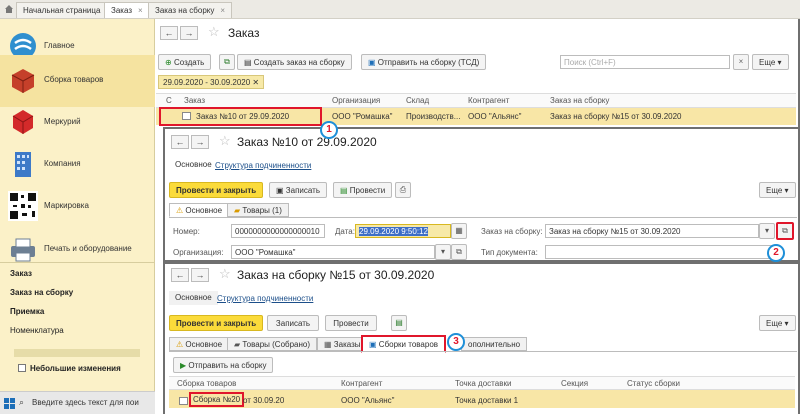 This screenshot has height=414, width=800. I want to click on sidebar-link-nomenclature: Номенклатура, so click(37, 330).